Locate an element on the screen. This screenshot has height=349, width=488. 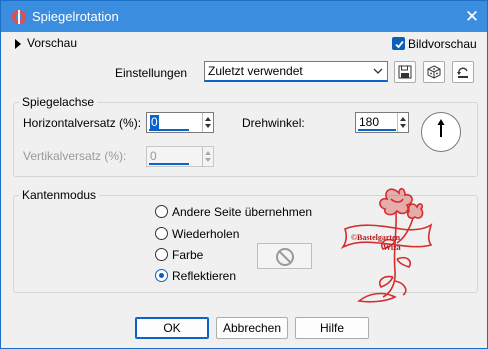
chevron-down-icon is located at coordinates (378, 71).